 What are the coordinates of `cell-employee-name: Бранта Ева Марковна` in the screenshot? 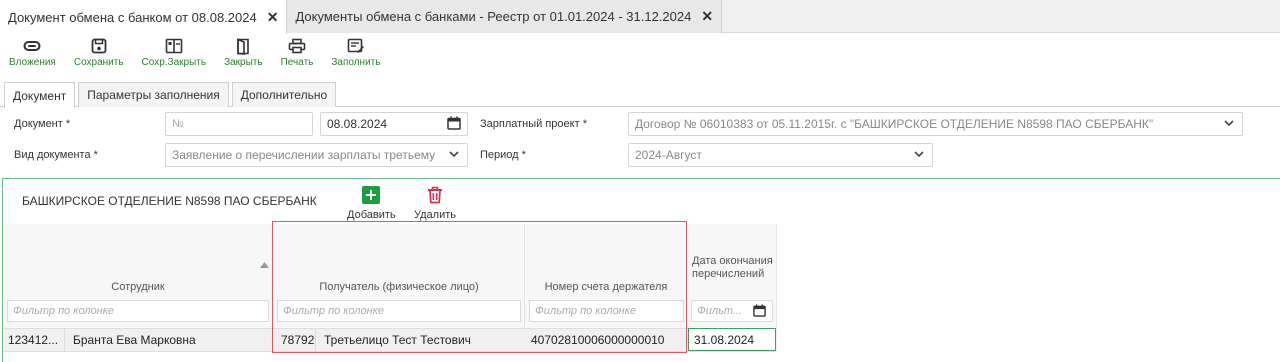 It's located at (134, 340).